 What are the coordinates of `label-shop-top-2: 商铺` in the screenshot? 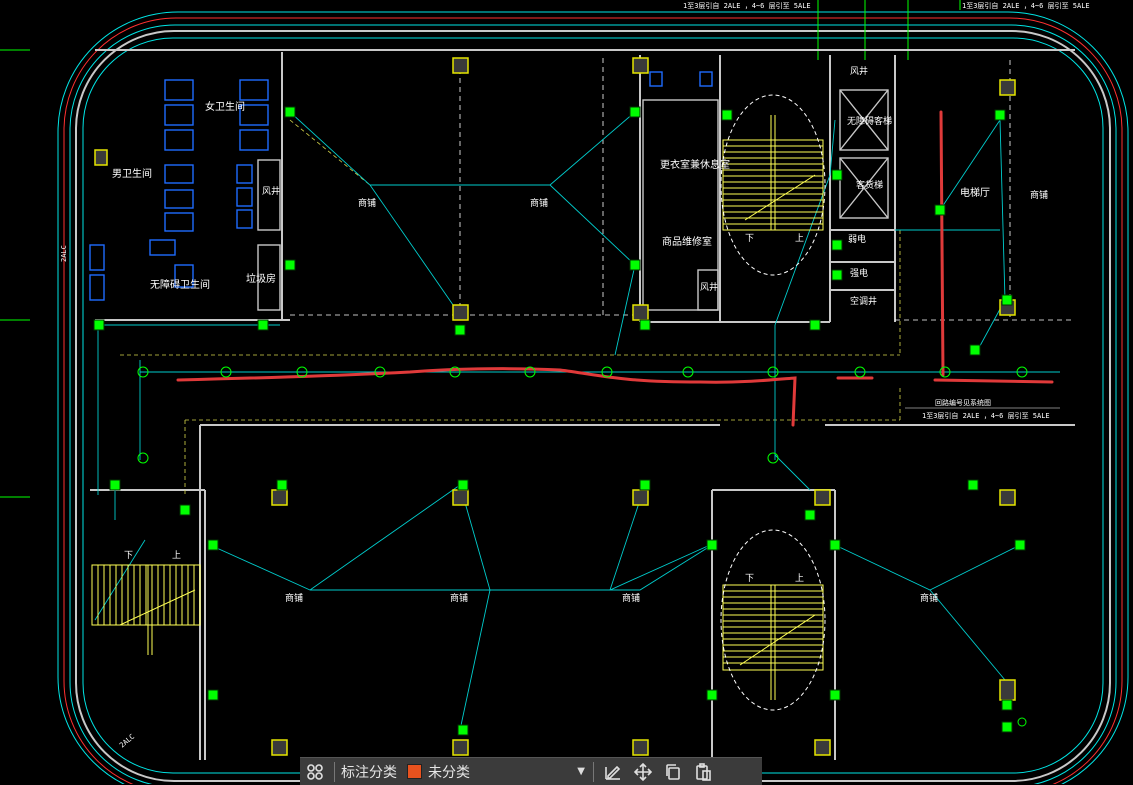 It's located at (539, 203).